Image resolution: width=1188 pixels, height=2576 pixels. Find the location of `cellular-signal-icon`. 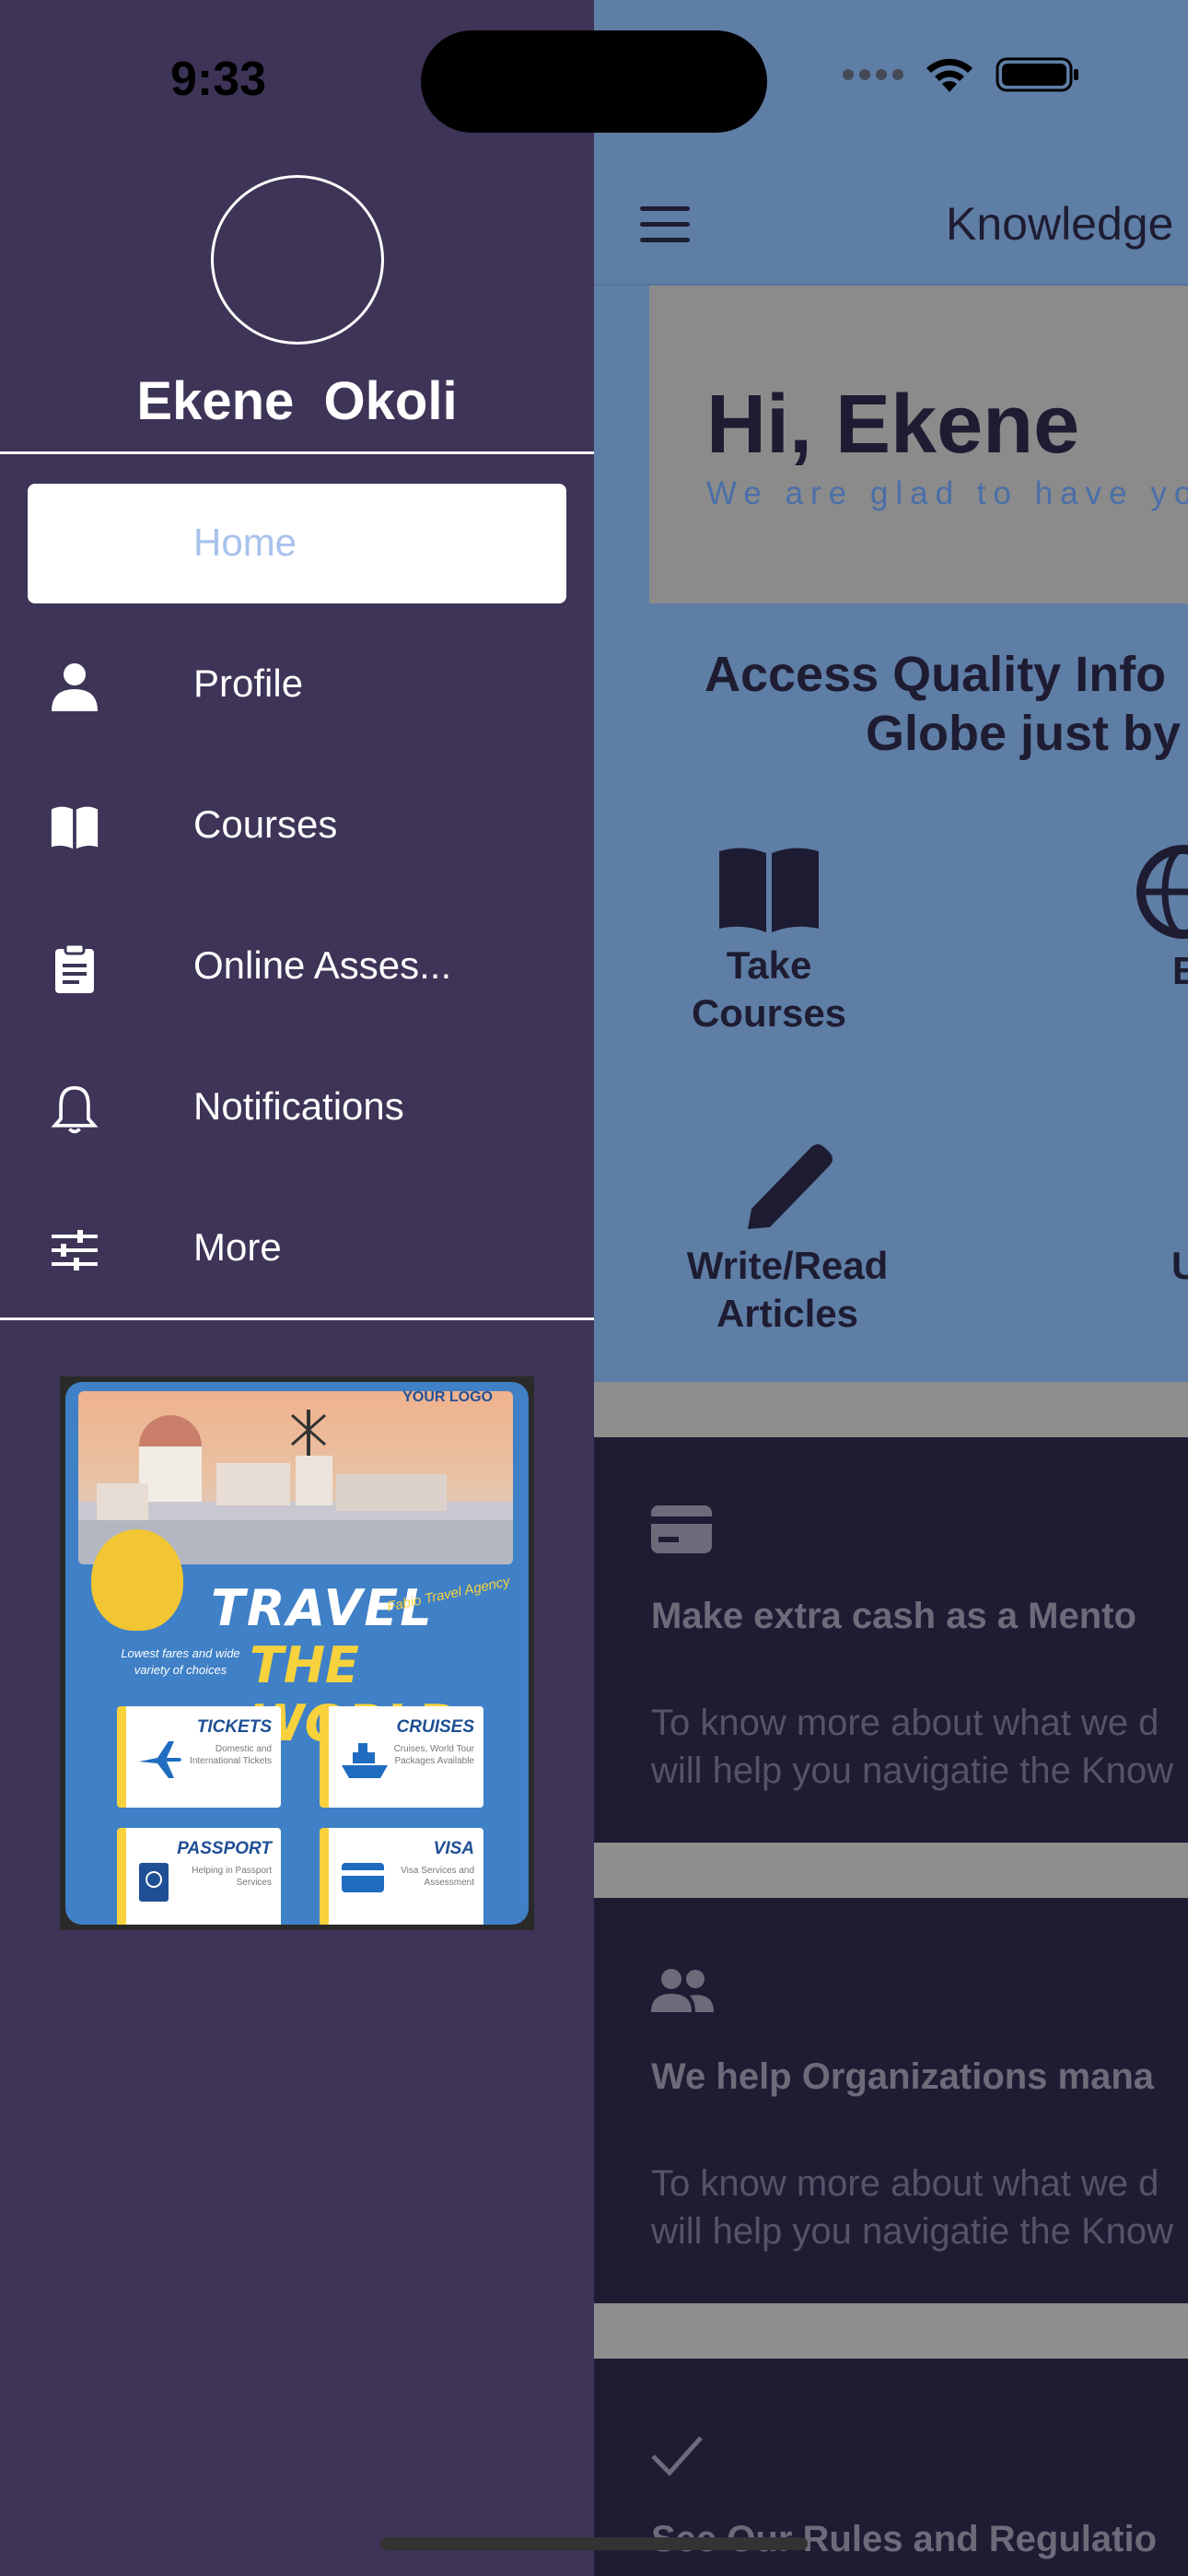

cellular-signal-icon is located at coordinates (873, 74).